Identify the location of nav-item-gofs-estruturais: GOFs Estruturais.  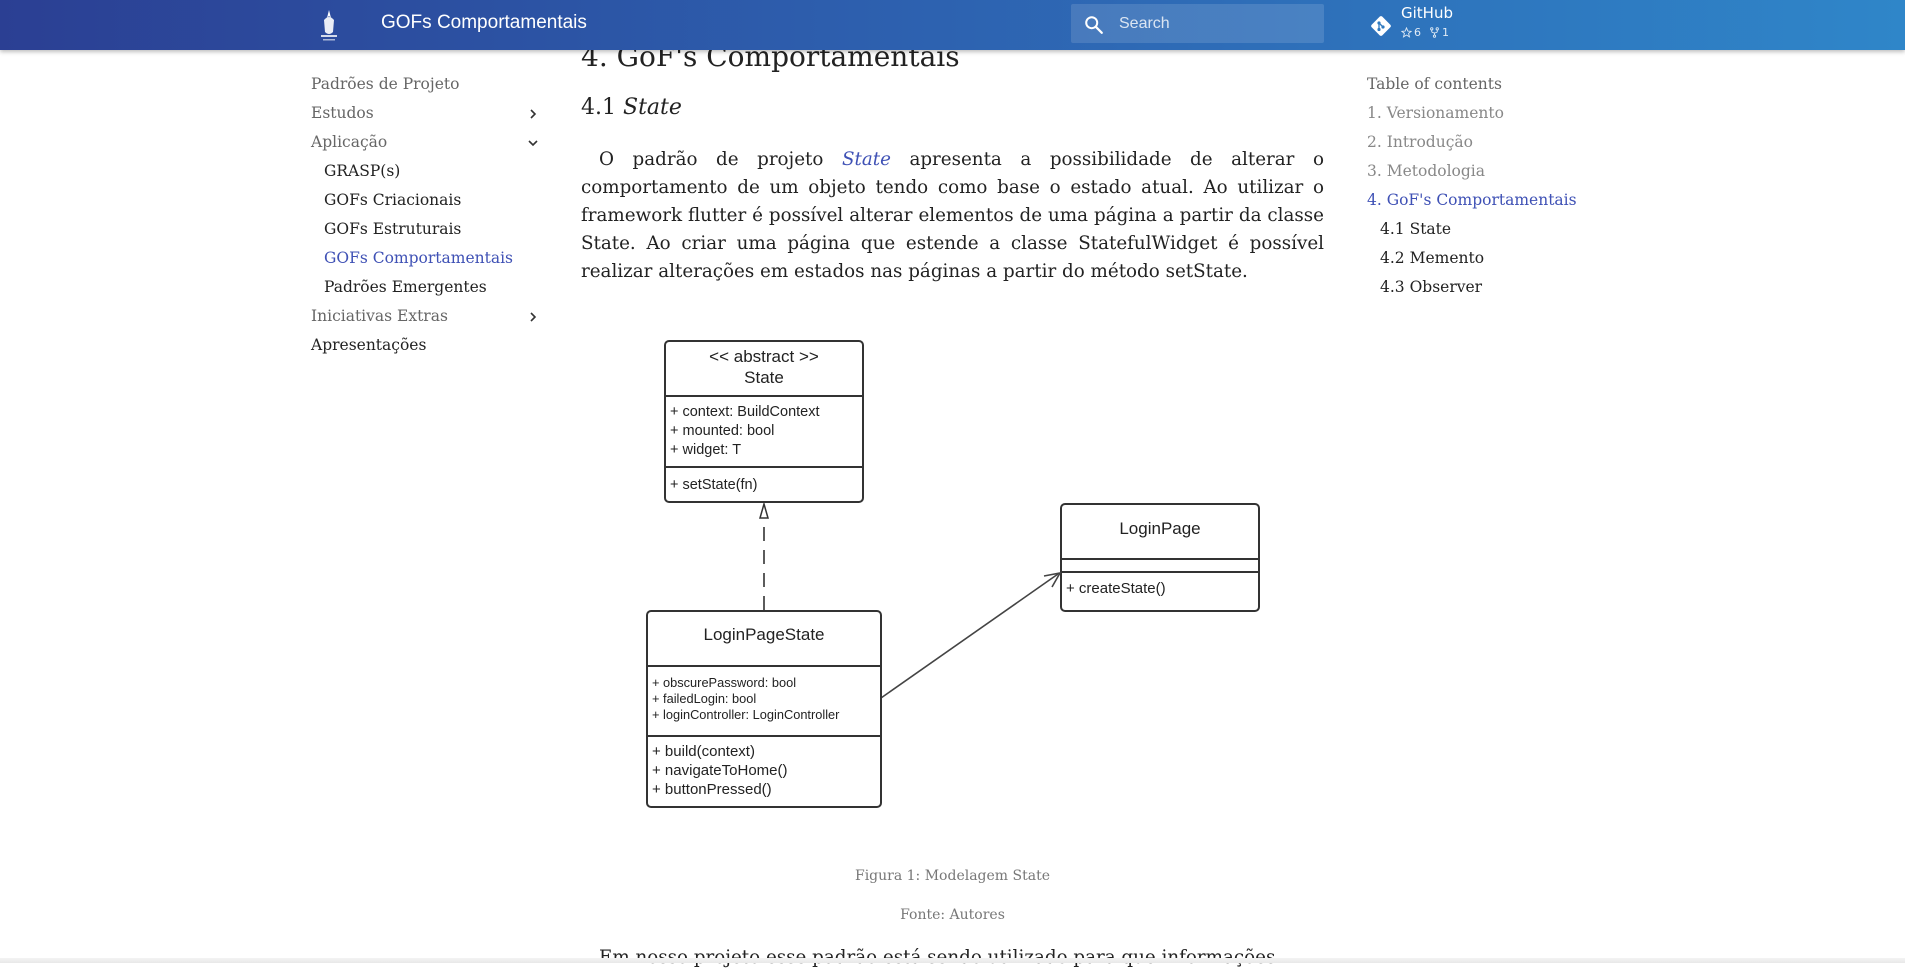
(426, 229).